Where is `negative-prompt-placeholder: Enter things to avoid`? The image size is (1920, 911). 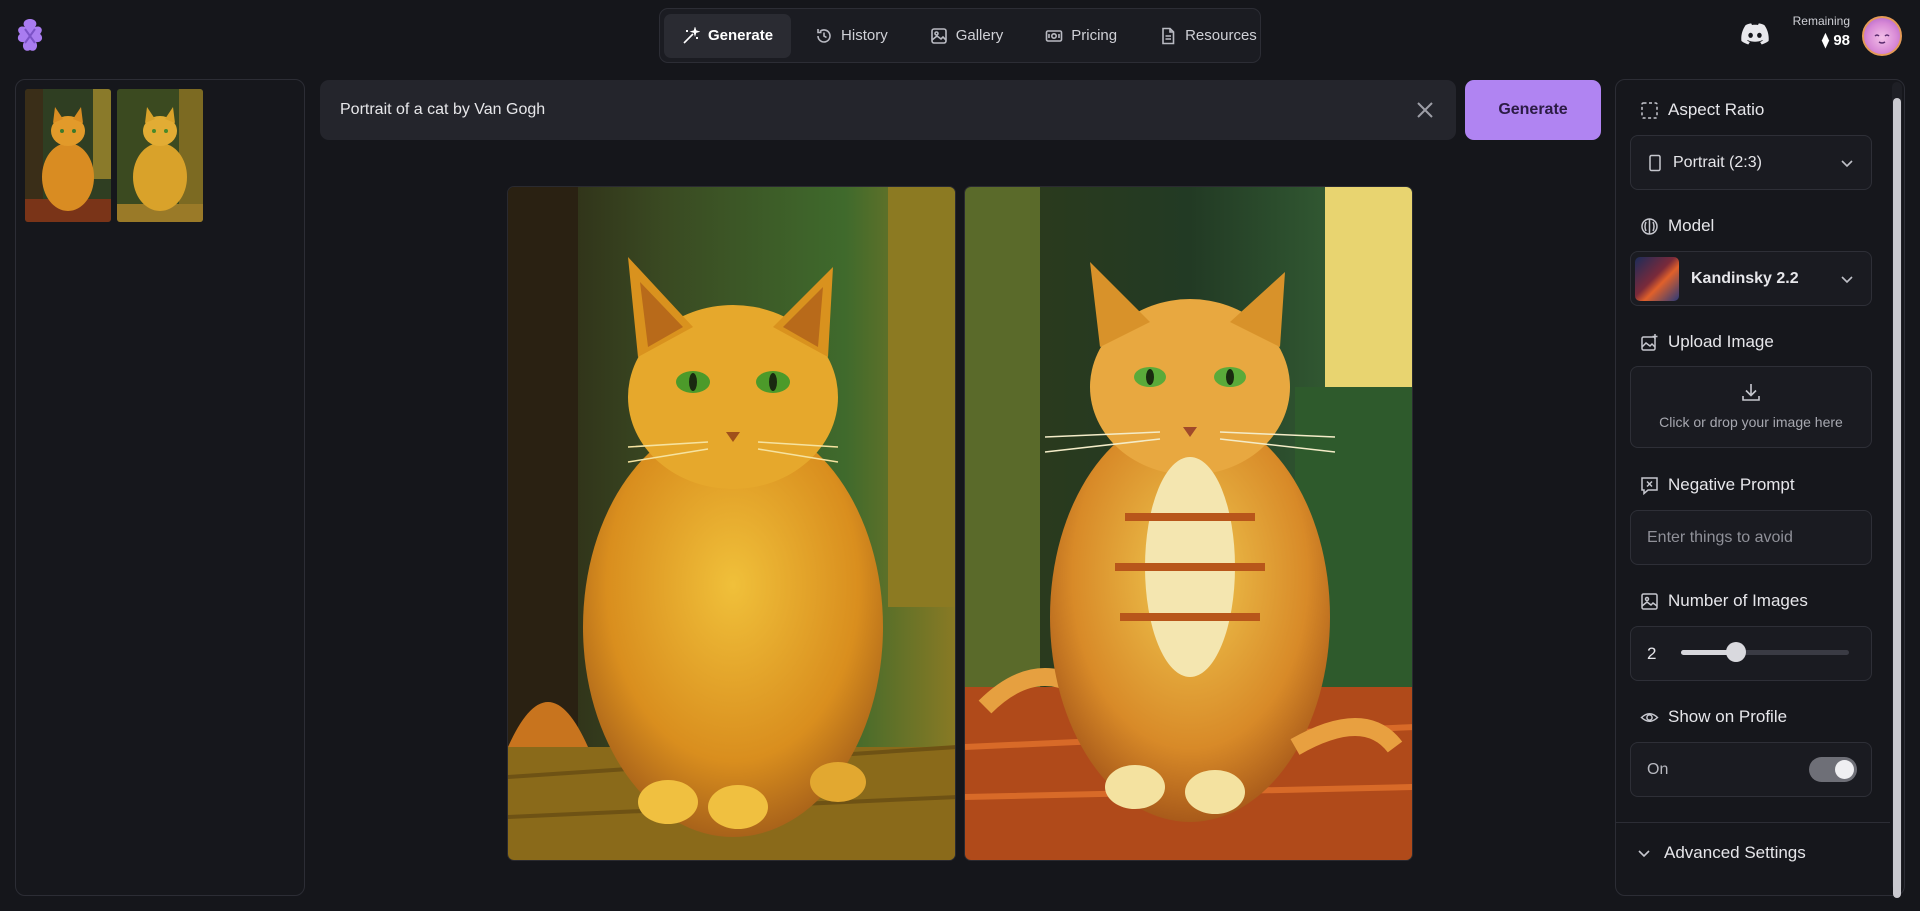
negative-prompt-placeholder: Enter things to avoid is located at coordinates (1720, 537).